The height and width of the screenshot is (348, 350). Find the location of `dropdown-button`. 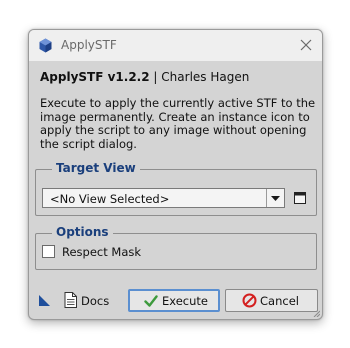

dropdown-button is located at coordinates (275, 198).